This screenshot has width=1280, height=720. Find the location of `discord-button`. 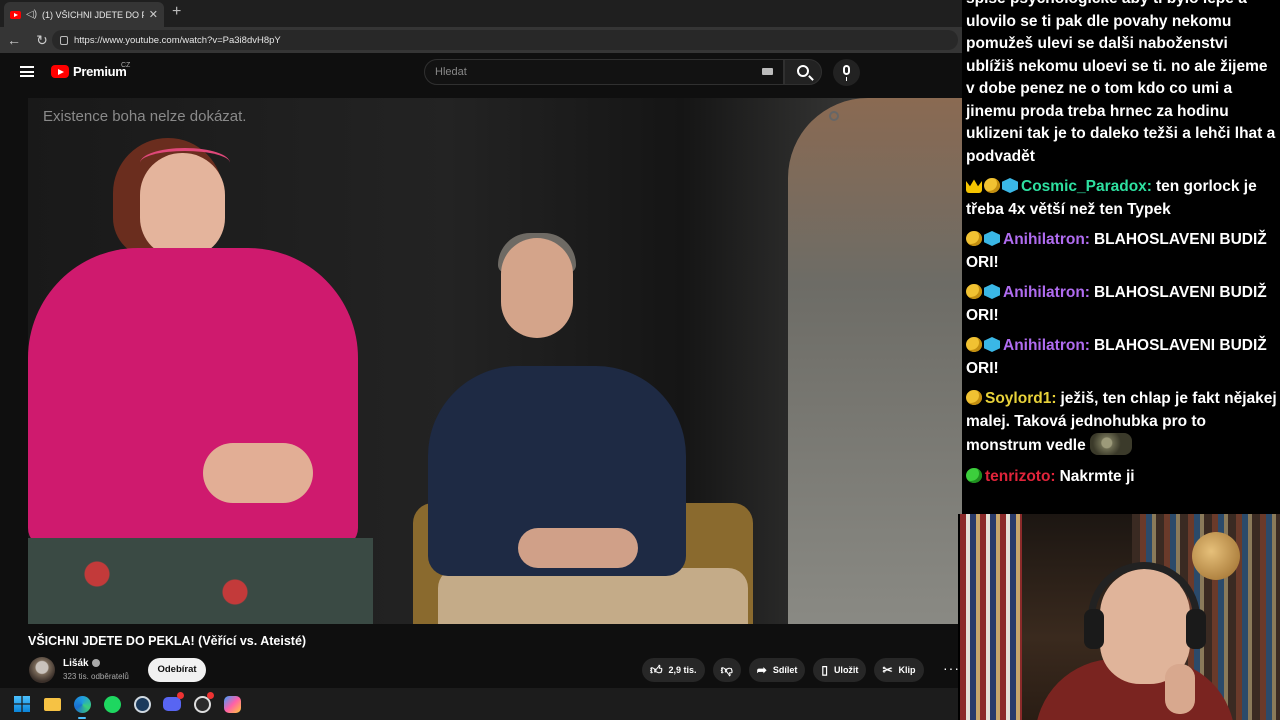

discord-button is located at coordinates (173, 703).